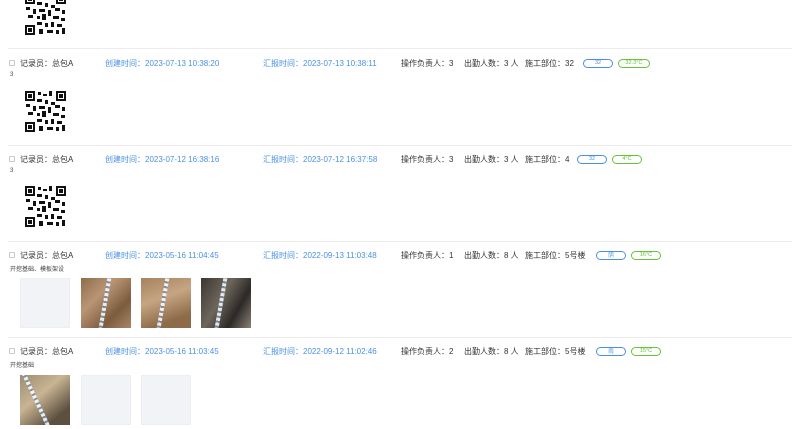 Image resolution: width=800 pixels, height=429 pixels. I want to click on operator-count: 操作负责人：2, so click(427, 351).